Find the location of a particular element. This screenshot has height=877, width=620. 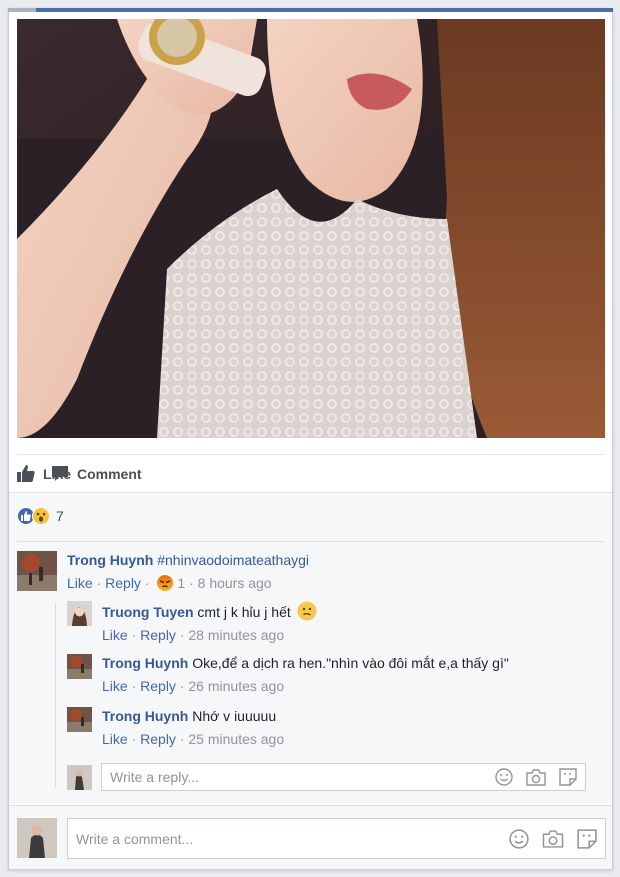

reaction-count: 7 is located at coordinates (60, 516).